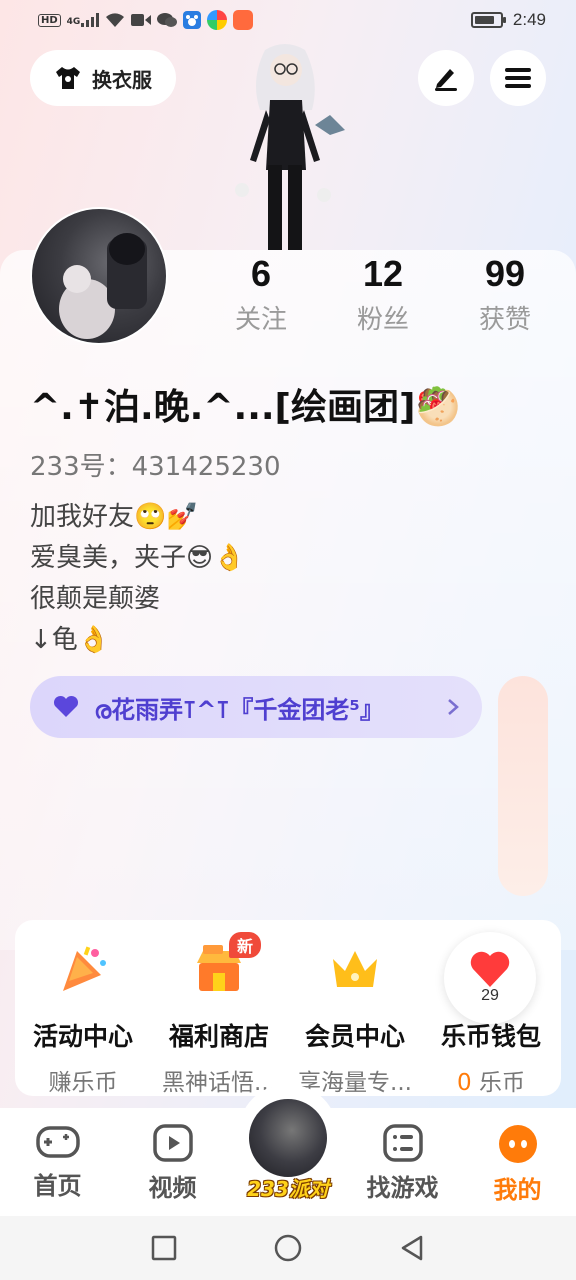  What do you see at coordinates (83, 969) in the screenshot?
I see `party-popper-icon` at bounding box center [83, 969].